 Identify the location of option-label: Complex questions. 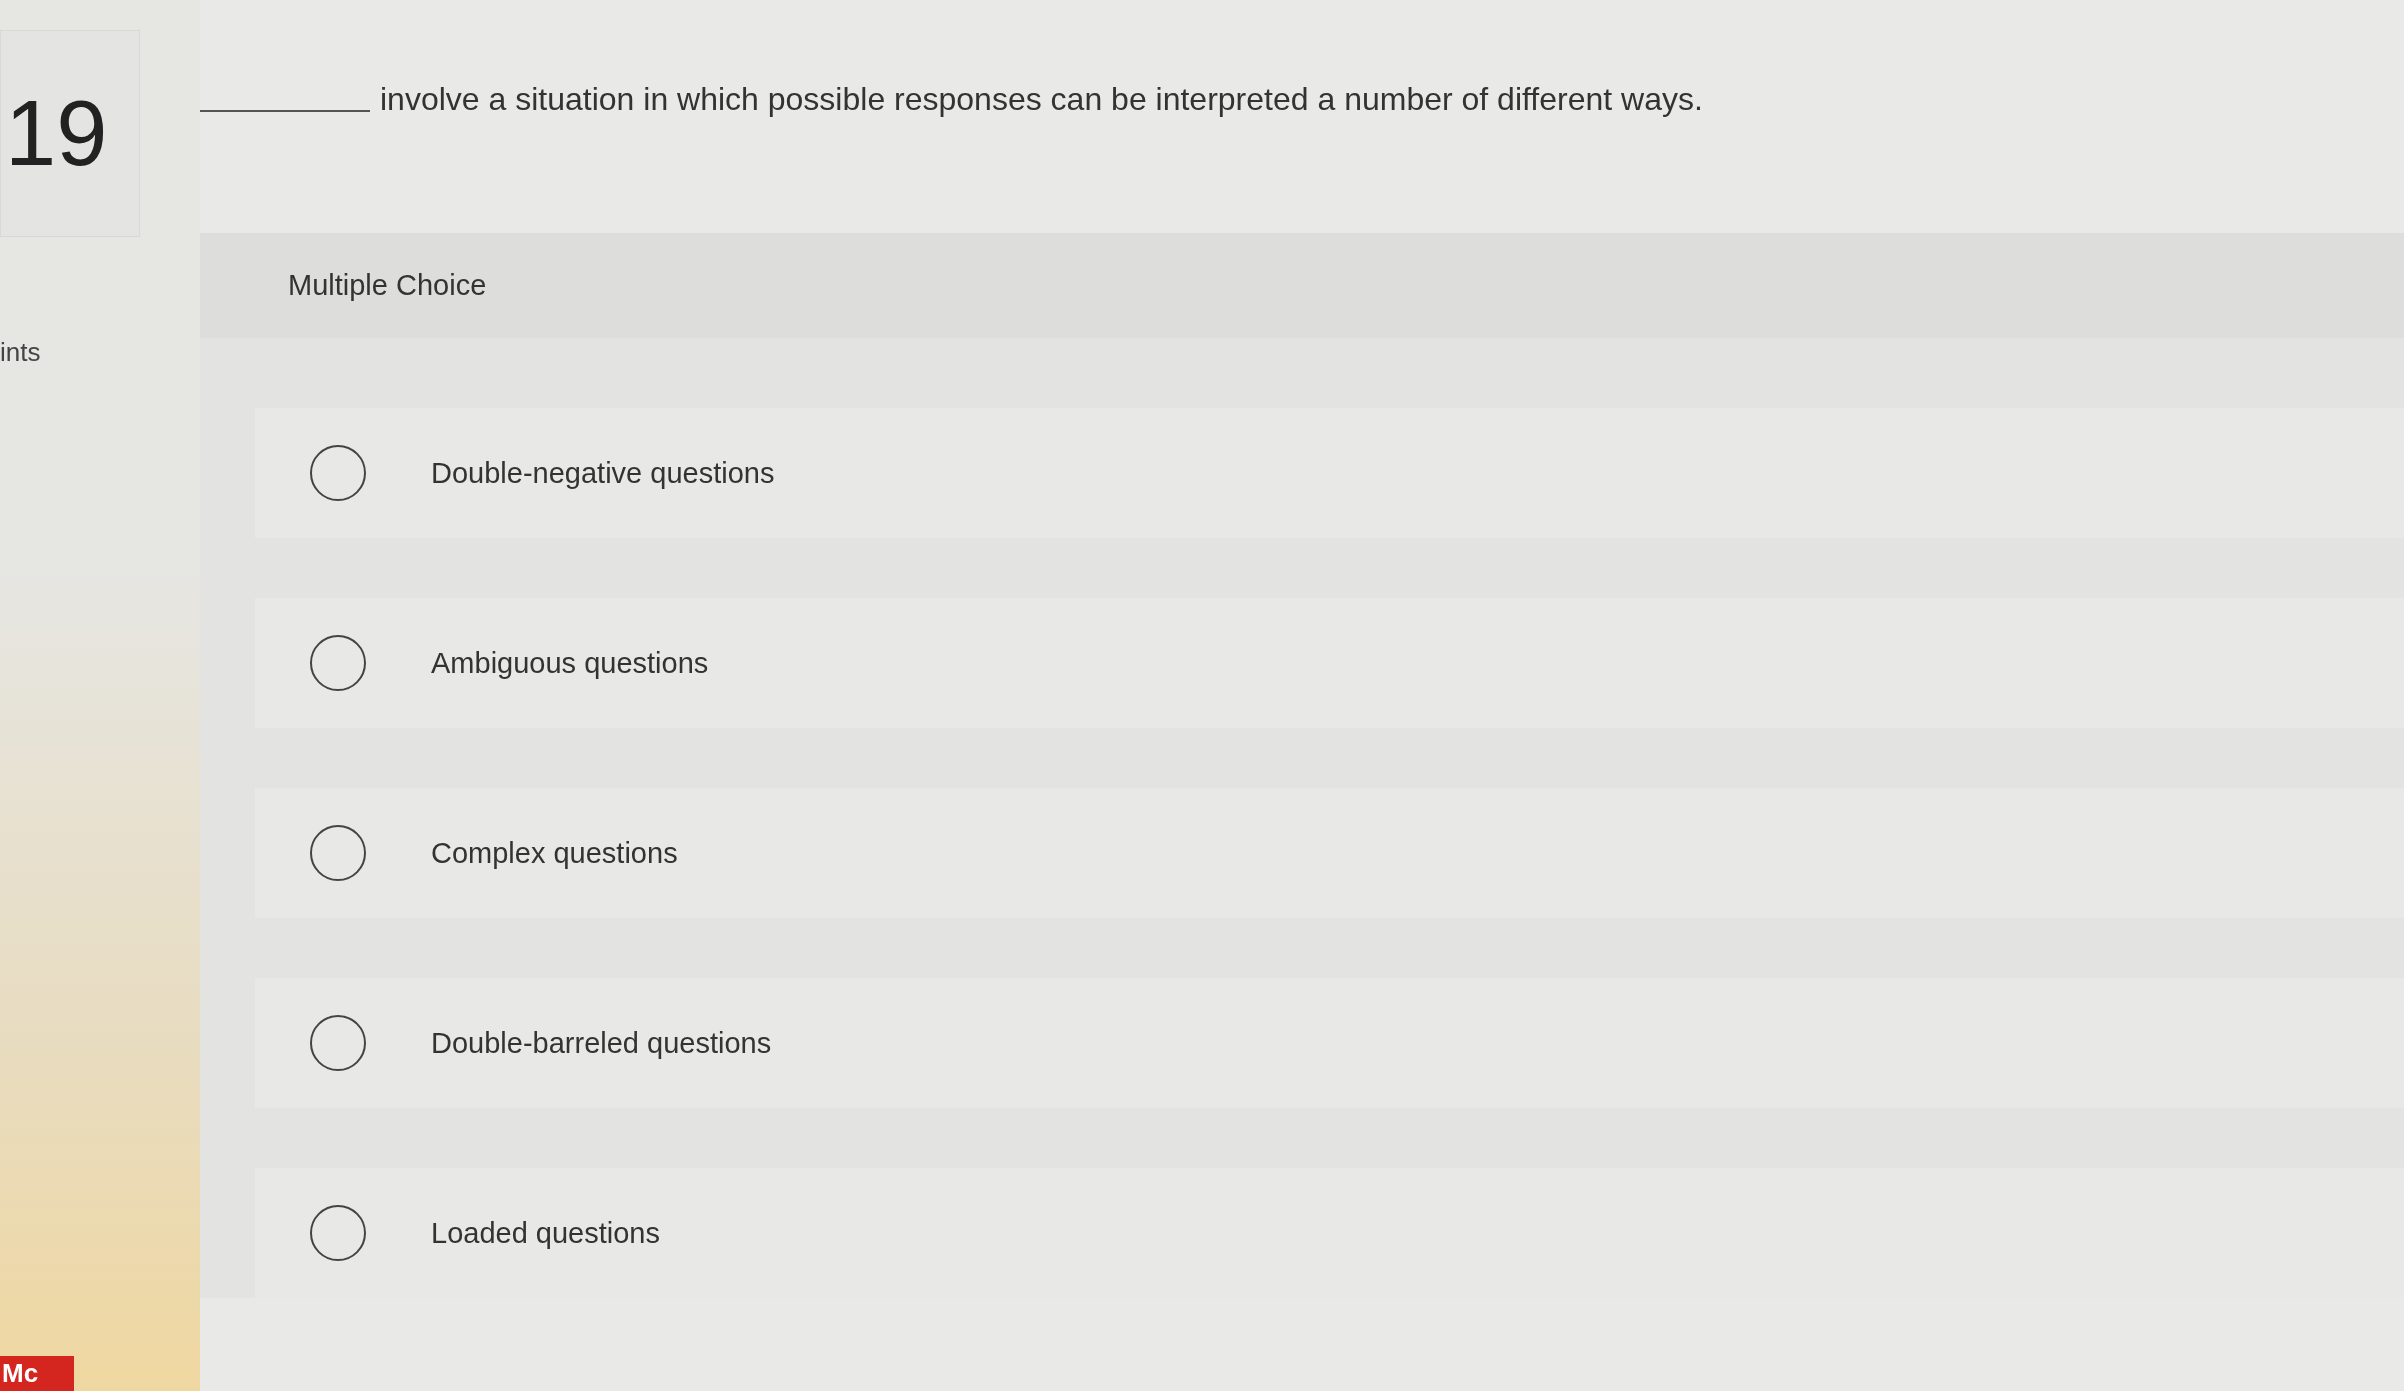
(554, 853).